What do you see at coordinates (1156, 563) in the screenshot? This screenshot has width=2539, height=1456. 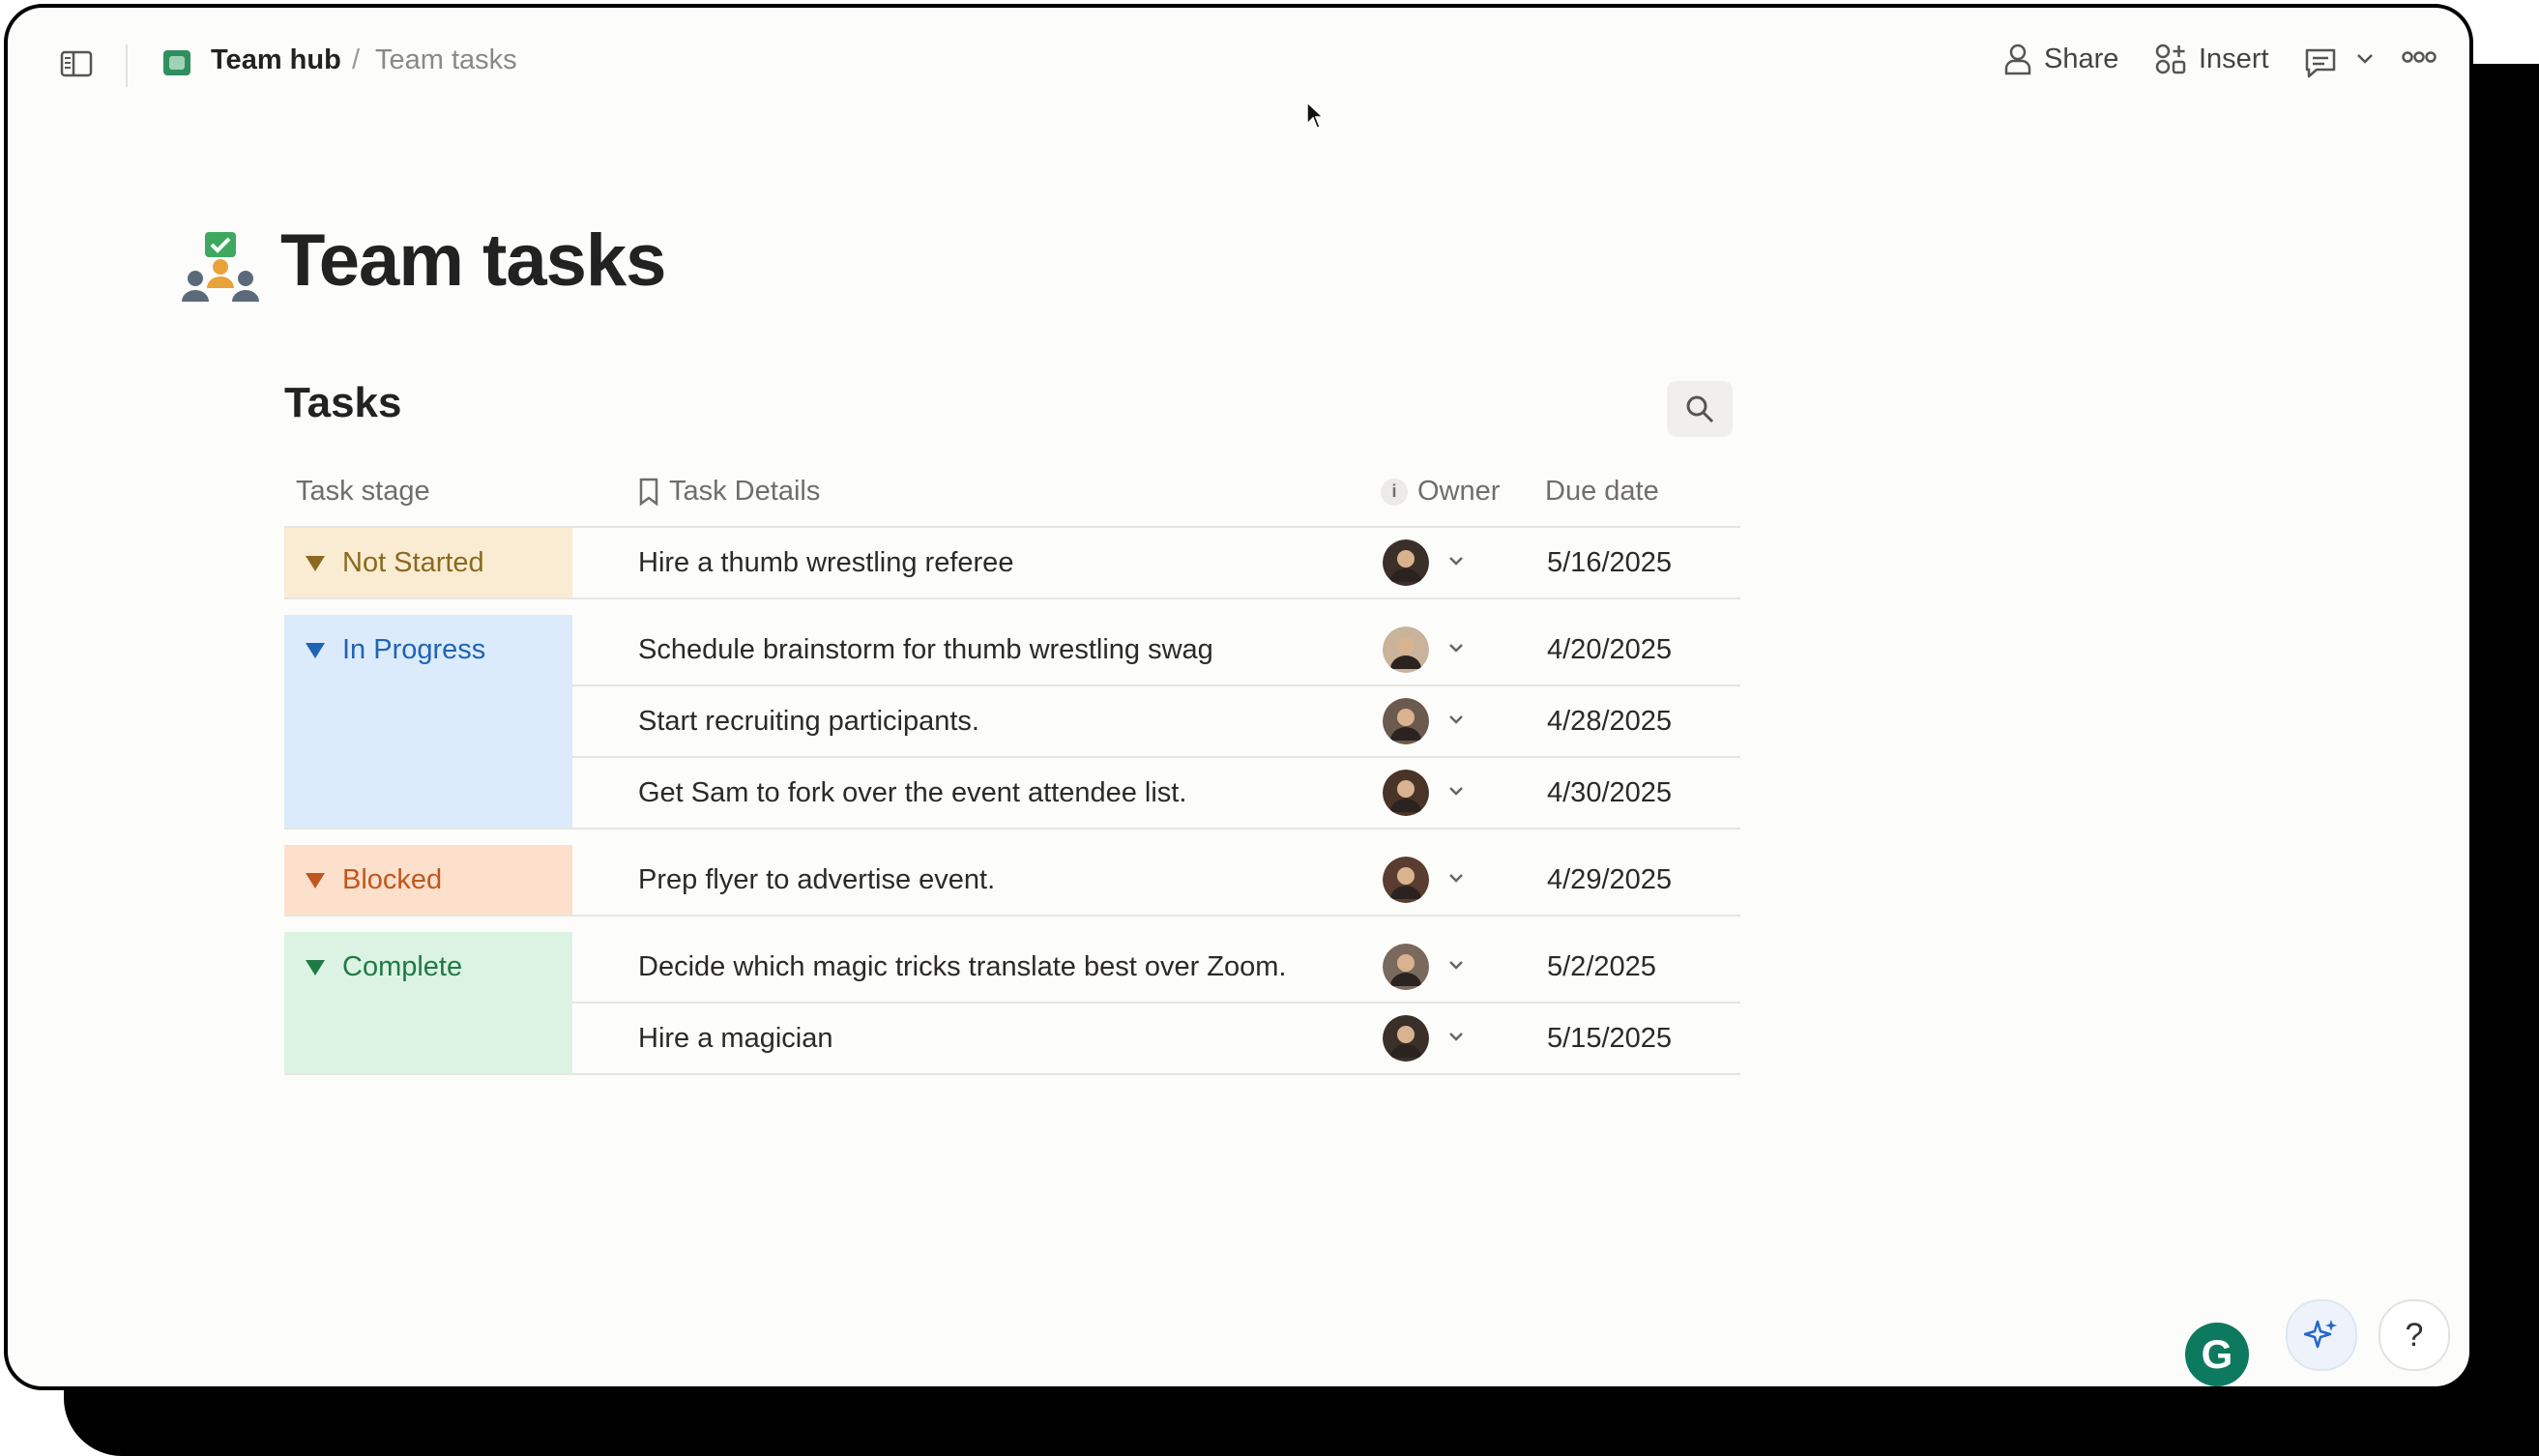 I see `table-row: Hire a thumb wrestling referee 5/16/2025` at bounding box center [1156, 563].